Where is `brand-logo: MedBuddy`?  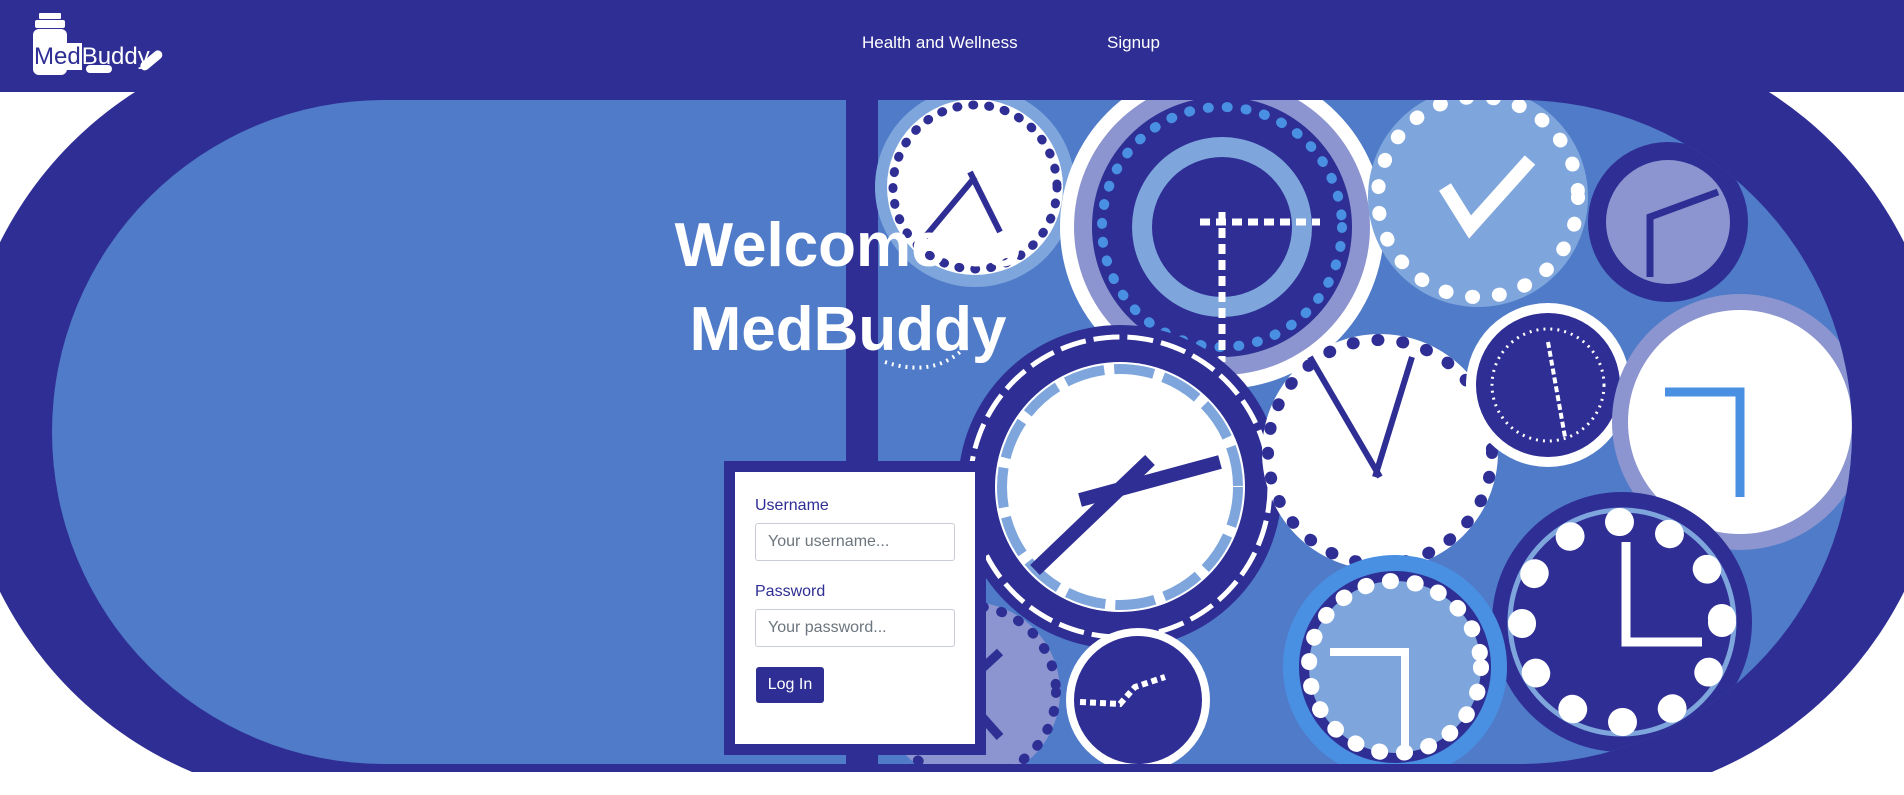
brand-logo: MedBuddy is located at coordinates (97, 45).